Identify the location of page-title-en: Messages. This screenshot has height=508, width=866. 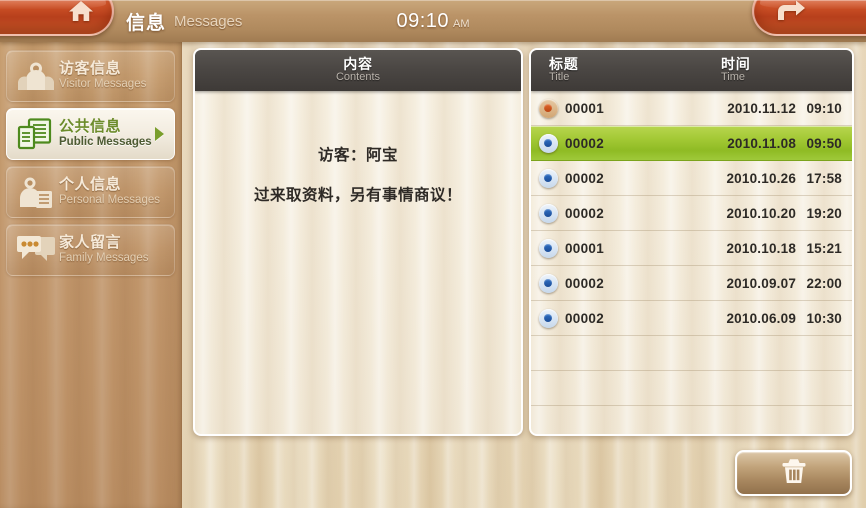
(208, 21).